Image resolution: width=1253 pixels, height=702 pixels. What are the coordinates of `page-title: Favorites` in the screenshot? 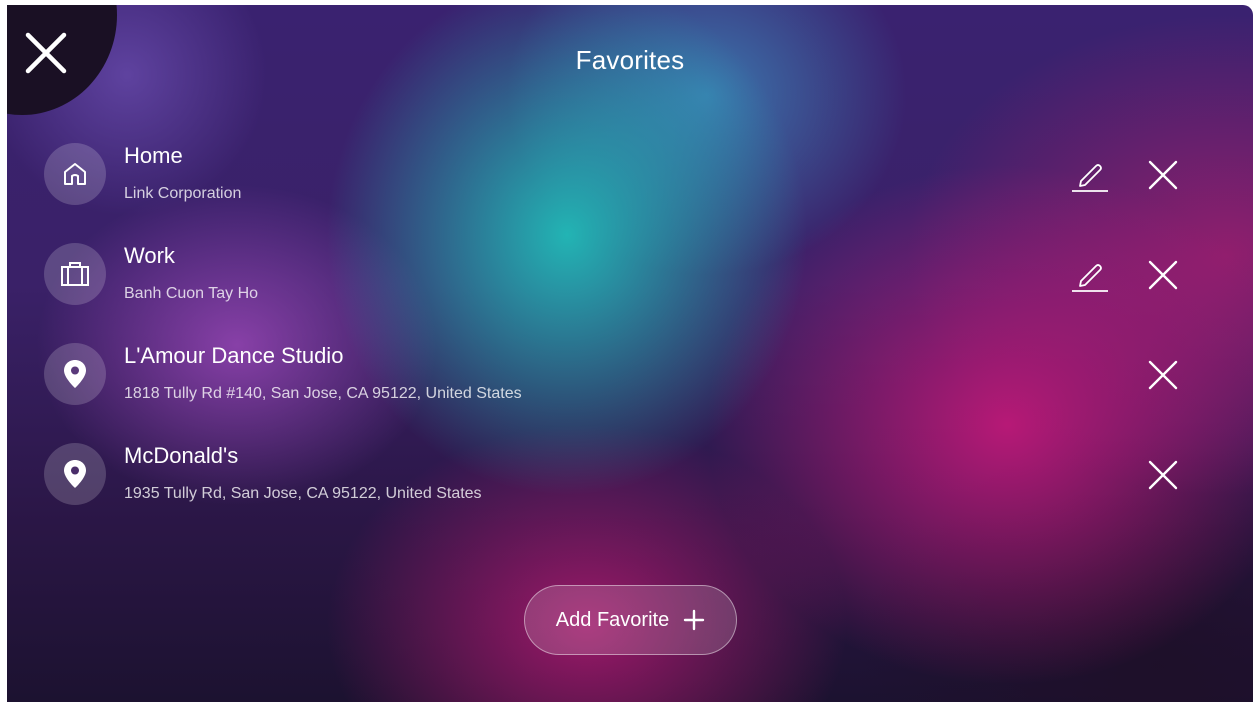 It's located at (630, 60).